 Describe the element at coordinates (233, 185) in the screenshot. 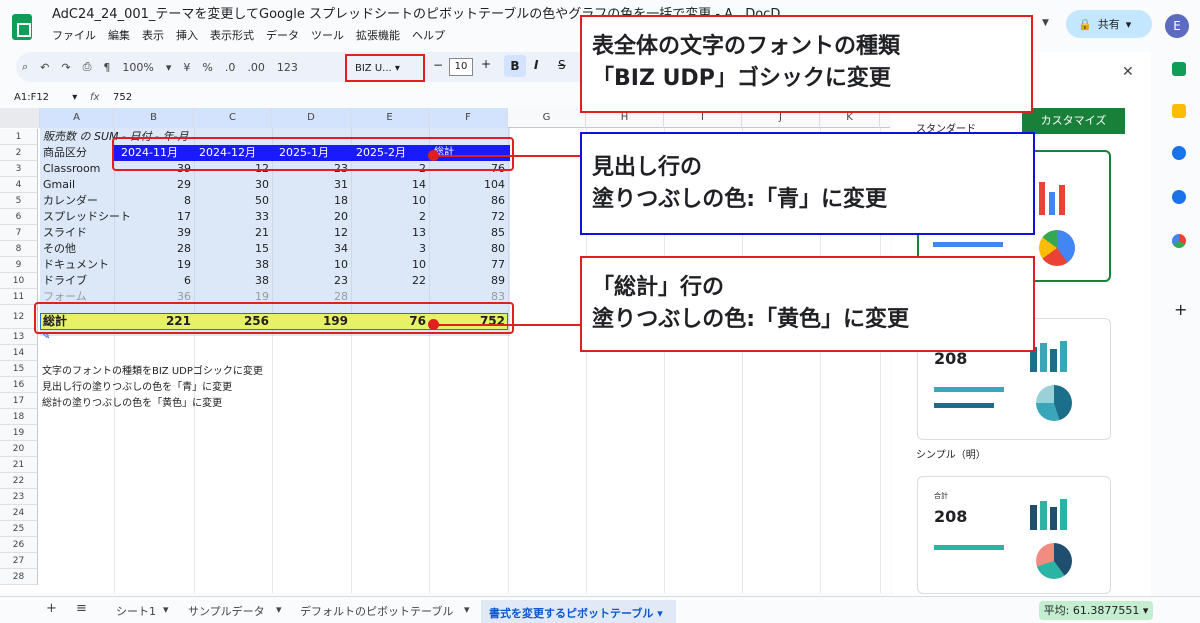

I see `cell-value: 30` at that location.